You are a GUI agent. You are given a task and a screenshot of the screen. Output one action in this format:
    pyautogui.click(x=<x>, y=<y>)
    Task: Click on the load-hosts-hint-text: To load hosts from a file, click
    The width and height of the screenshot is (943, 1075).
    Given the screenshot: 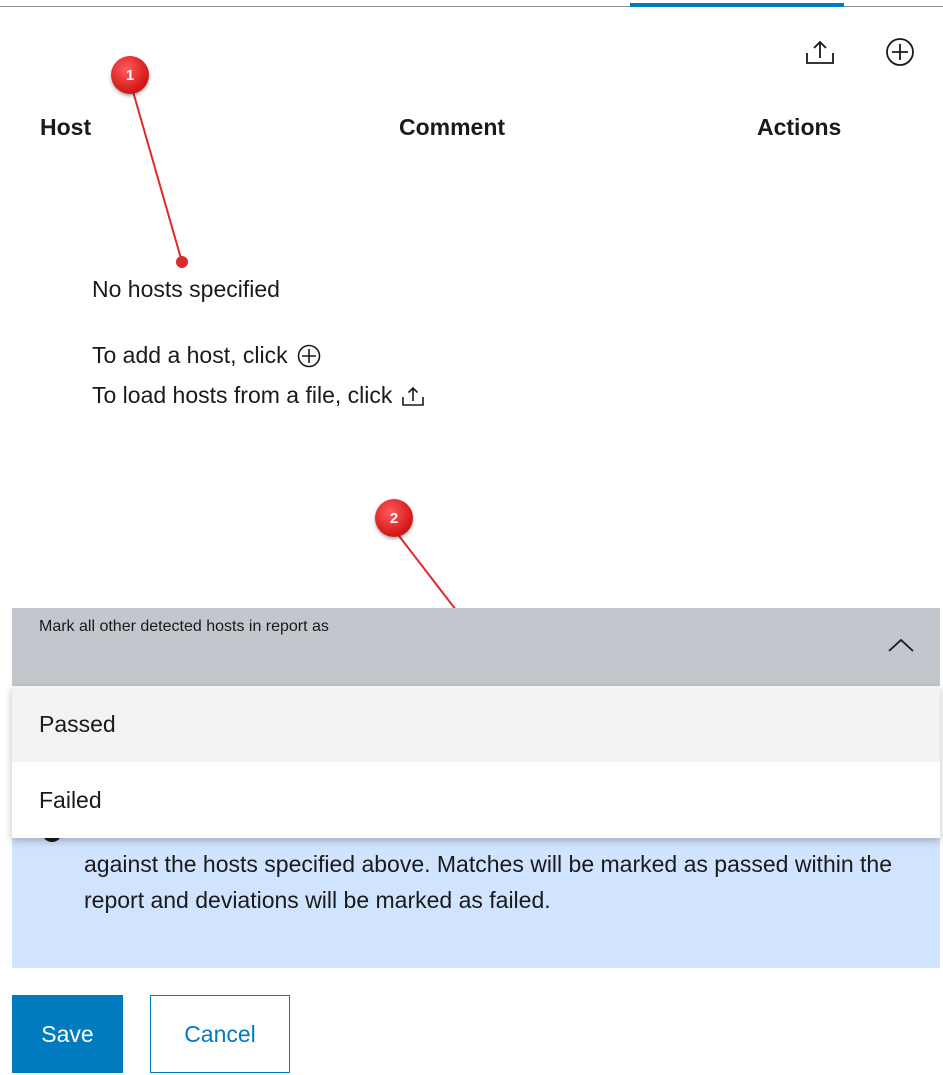 What is the action you would take?
    pyautogui.click(x=242, y=395)
    